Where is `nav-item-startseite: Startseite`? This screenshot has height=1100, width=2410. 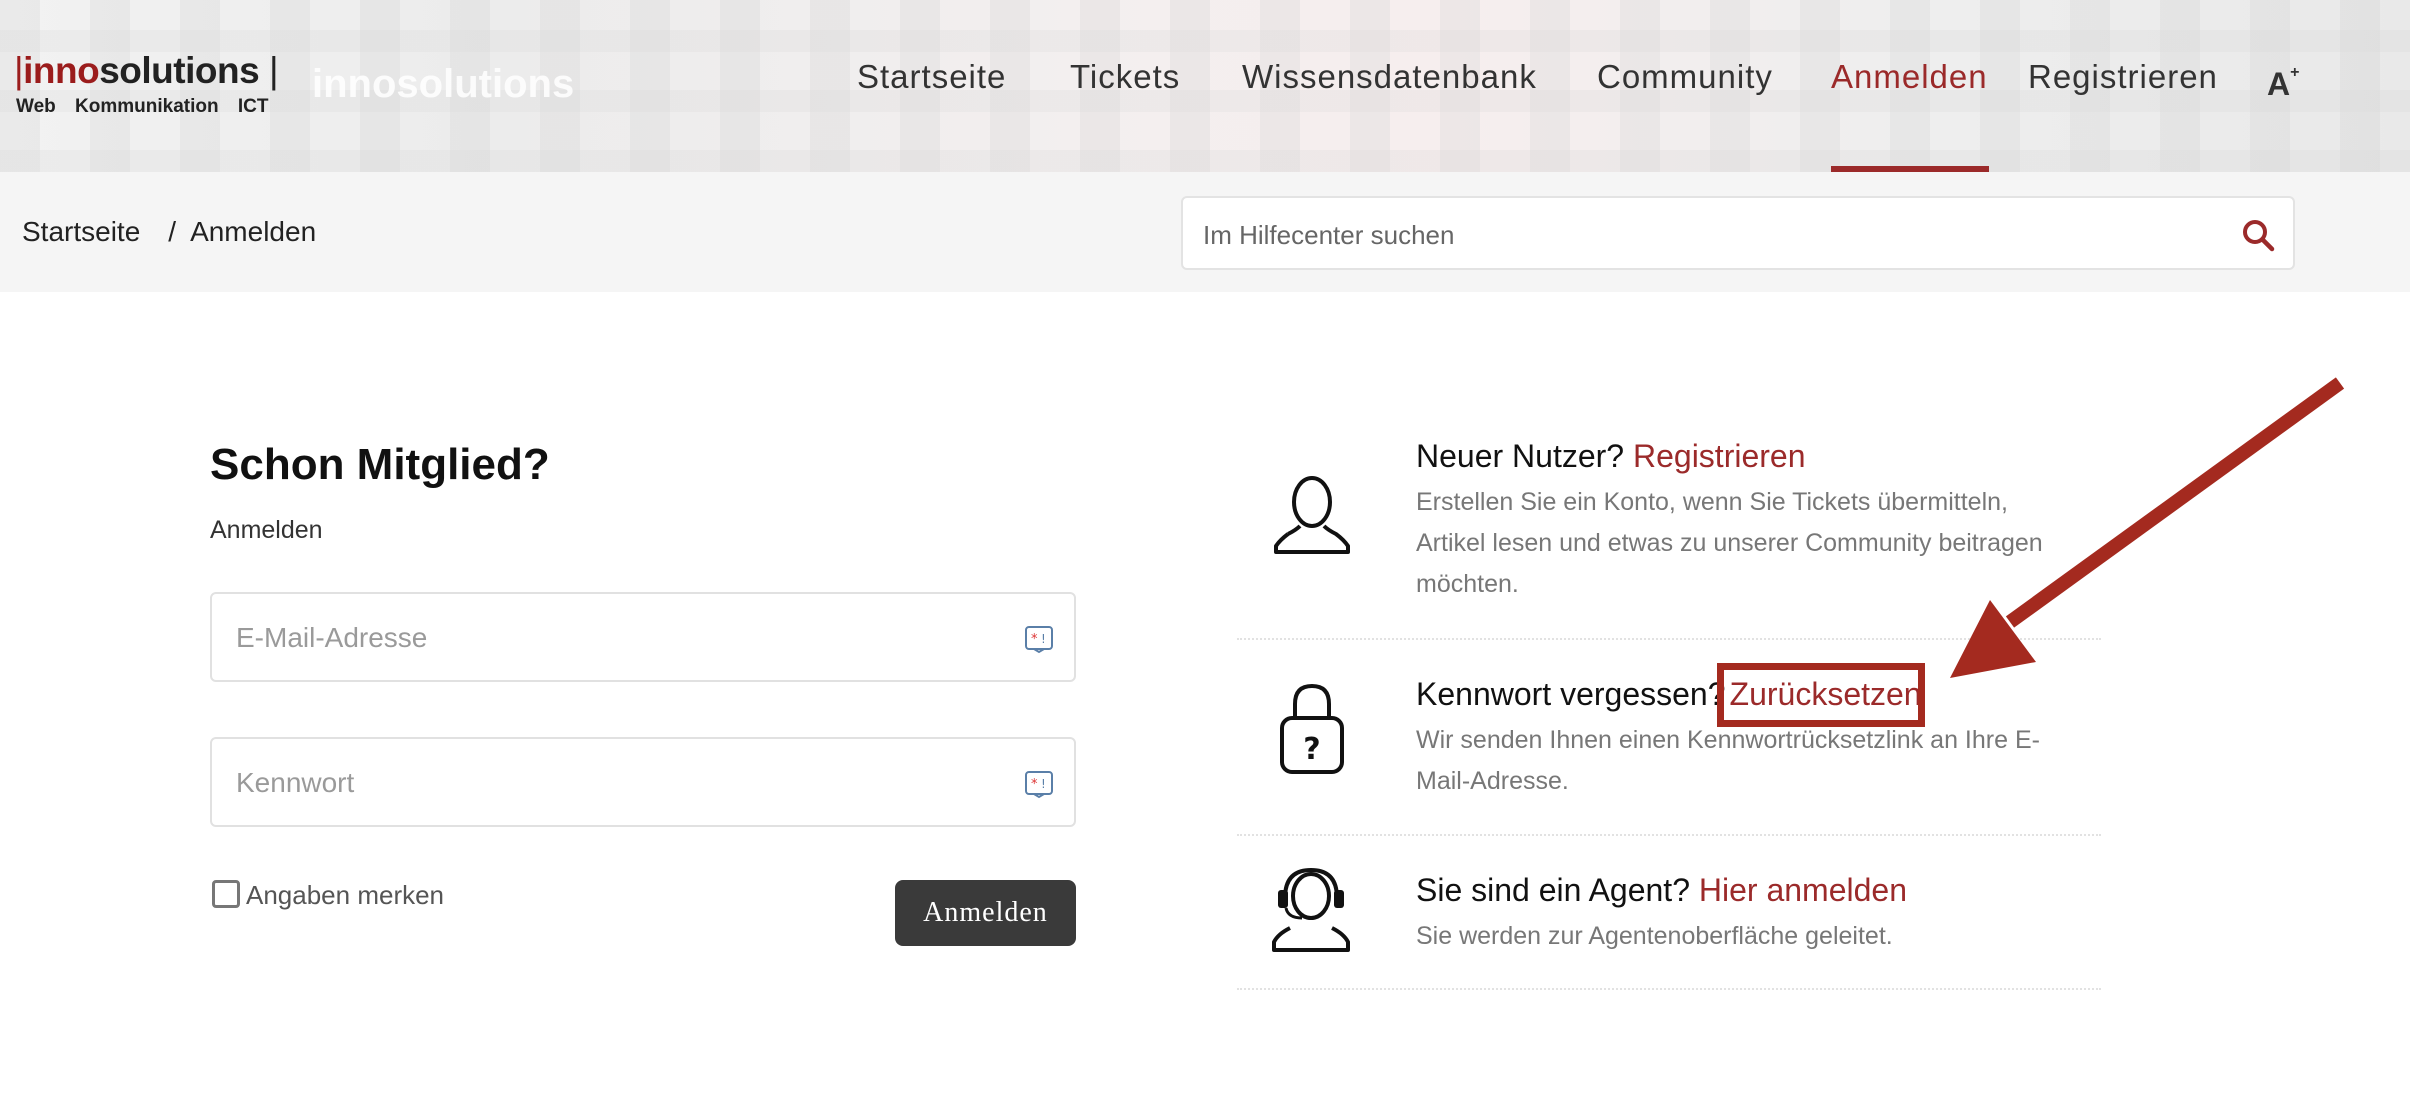
nav-item-startseite: Startseite is located at coordinates (931, 77).